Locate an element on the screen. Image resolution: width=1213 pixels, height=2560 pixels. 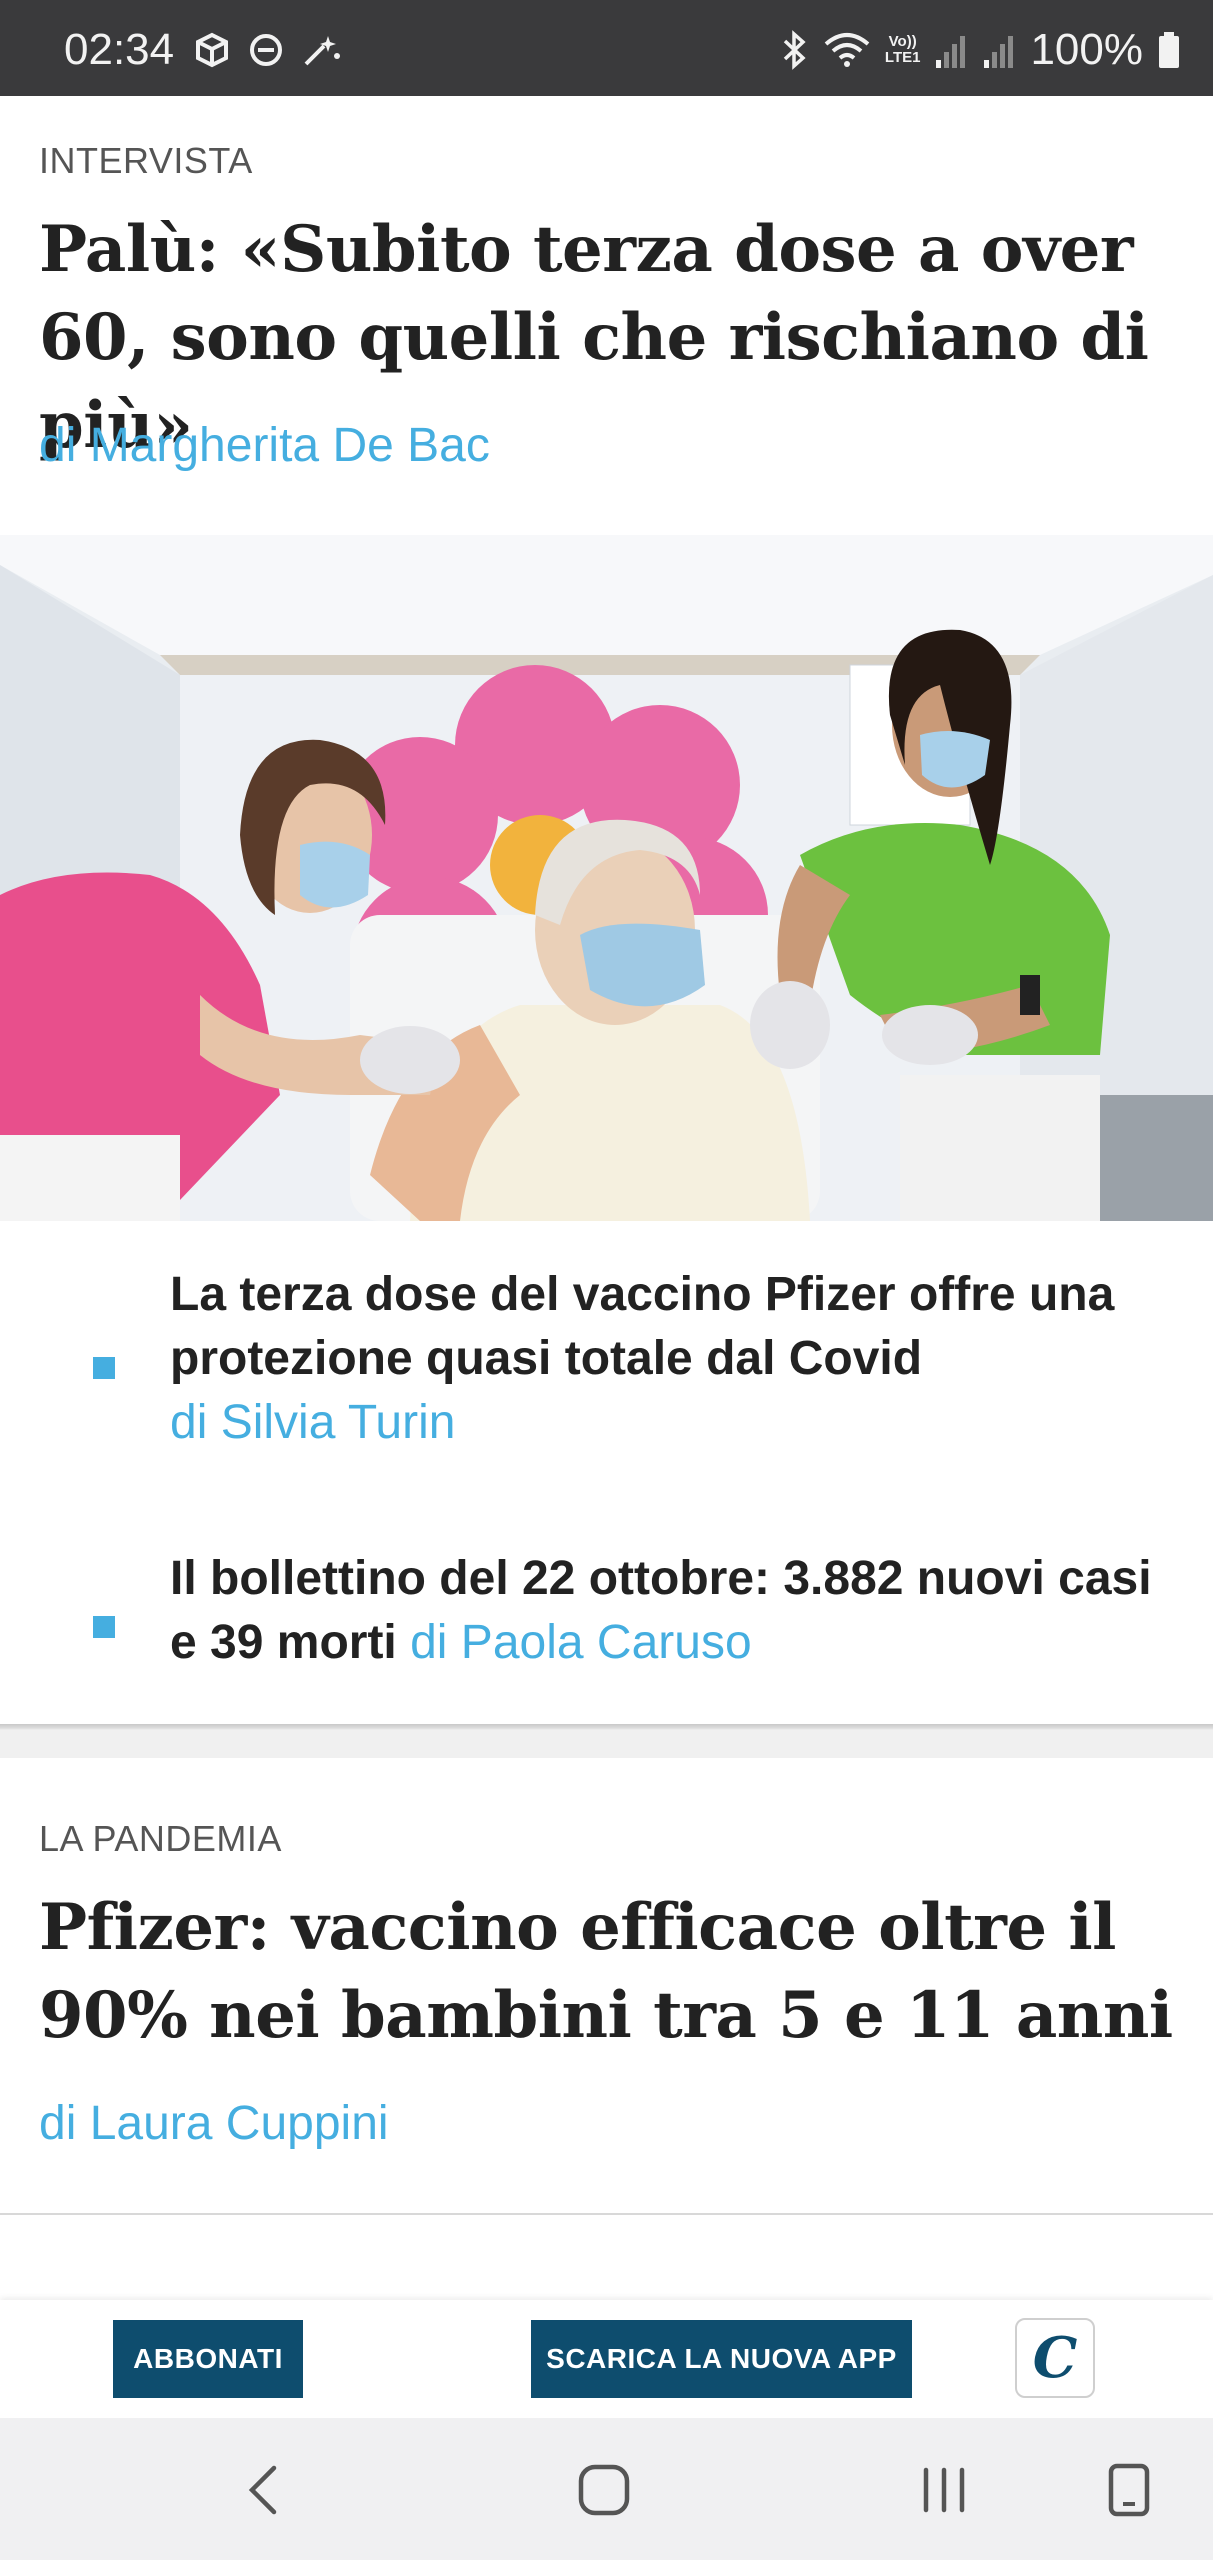
navigation-bar is located at coordinates (606, 2489).